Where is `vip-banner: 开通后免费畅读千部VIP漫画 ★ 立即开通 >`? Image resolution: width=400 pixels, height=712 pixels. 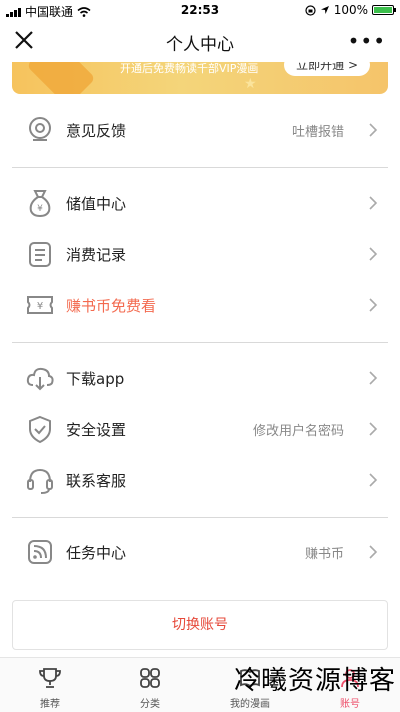
vip-banner: 开通后免费畅读千部VIP漫画 ★ 立即开通 > is located at coordinates (200, 78).